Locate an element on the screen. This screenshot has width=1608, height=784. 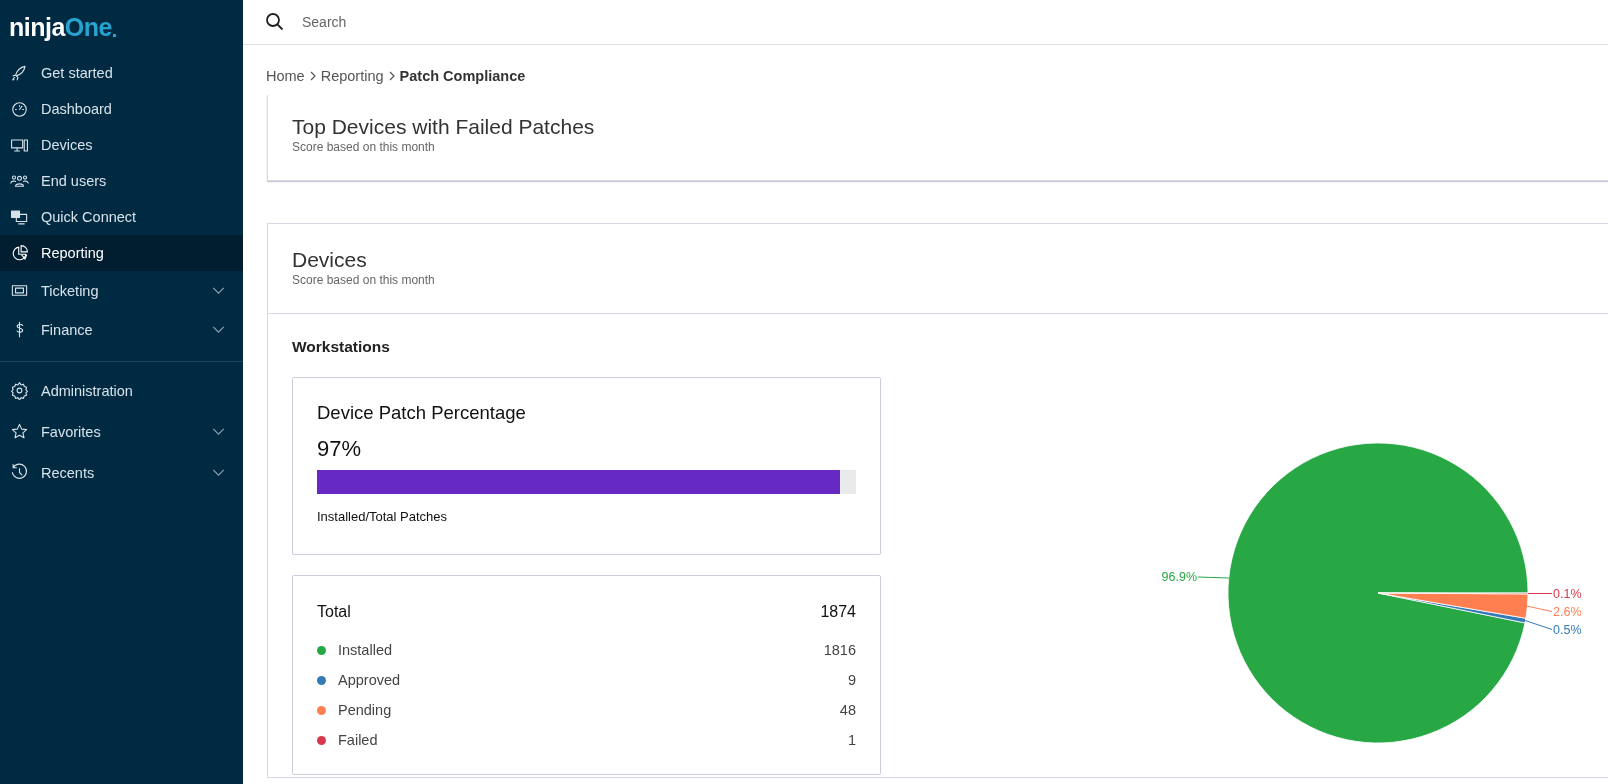
star-icon is located at coordinates (19, 431).